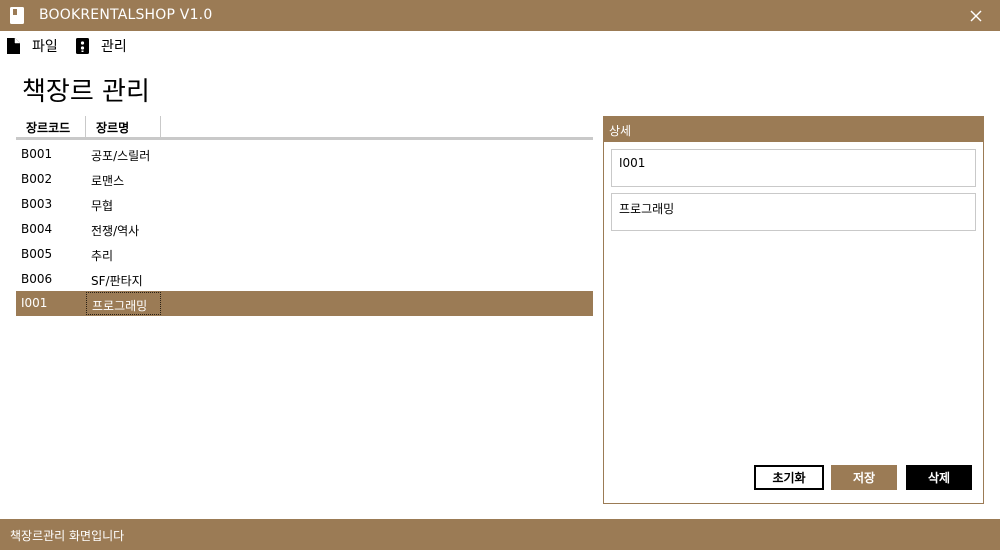 This screenshot has height=550, width=1000. Describe the element at coordinates (51, 126) in the screenshot. I see `column-header-code: 장르코드` at that location.